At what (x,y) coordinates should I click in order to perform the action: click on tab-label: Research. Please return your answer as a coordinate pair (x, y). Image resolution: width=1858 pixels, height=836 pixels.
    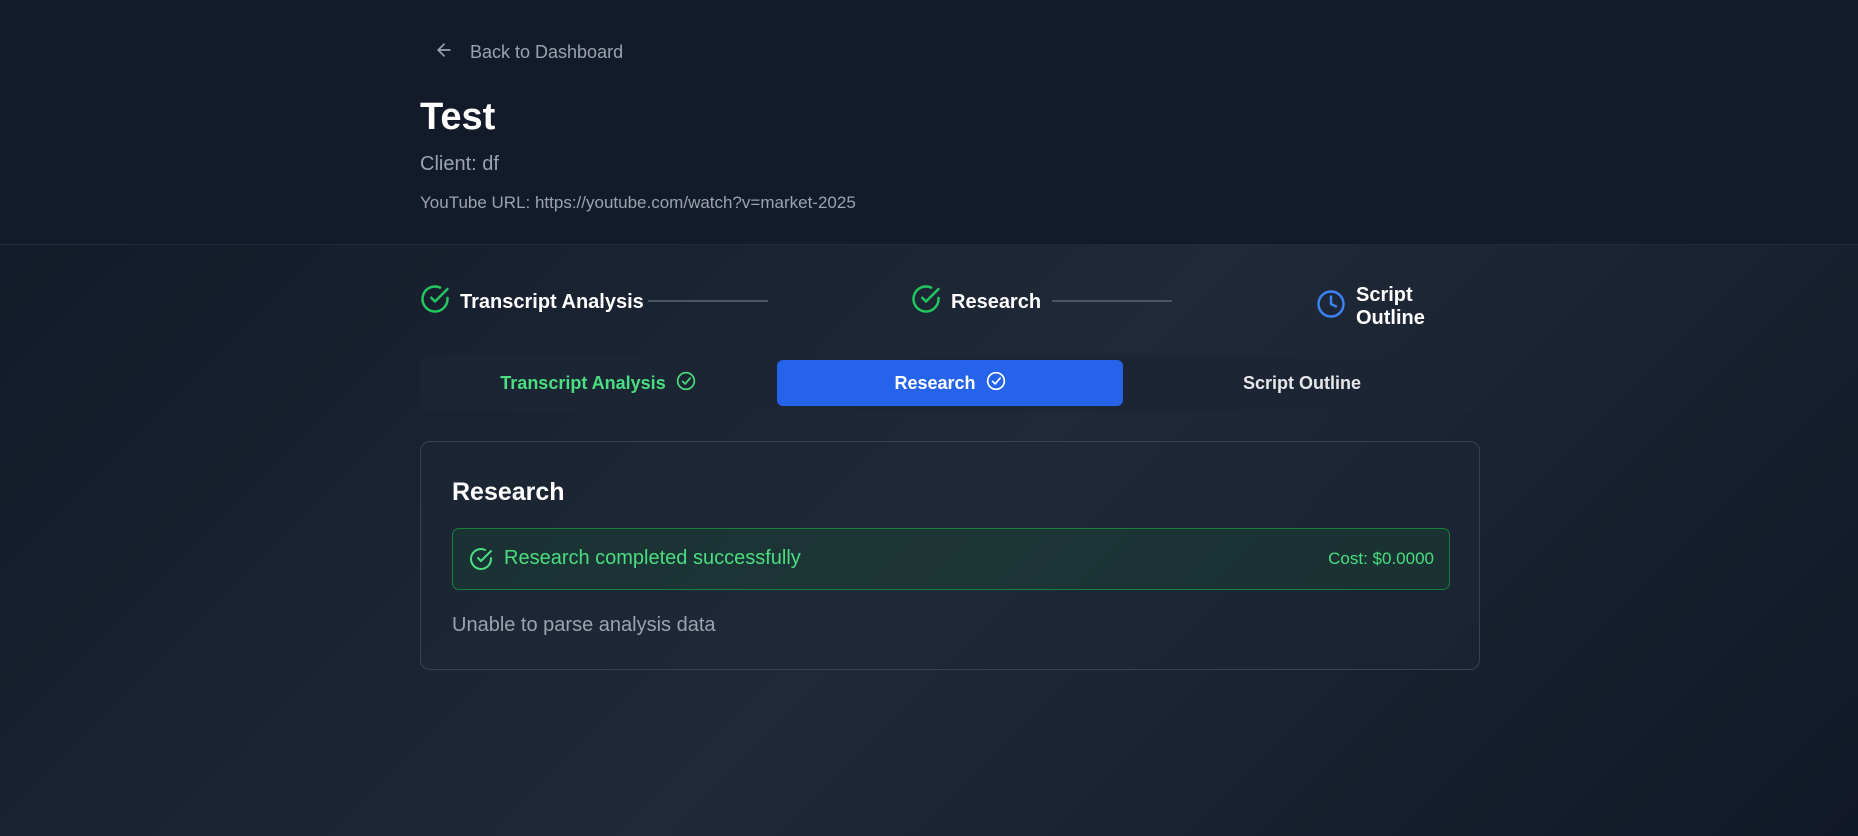
    Looking at the image, I should click on (935, 382).